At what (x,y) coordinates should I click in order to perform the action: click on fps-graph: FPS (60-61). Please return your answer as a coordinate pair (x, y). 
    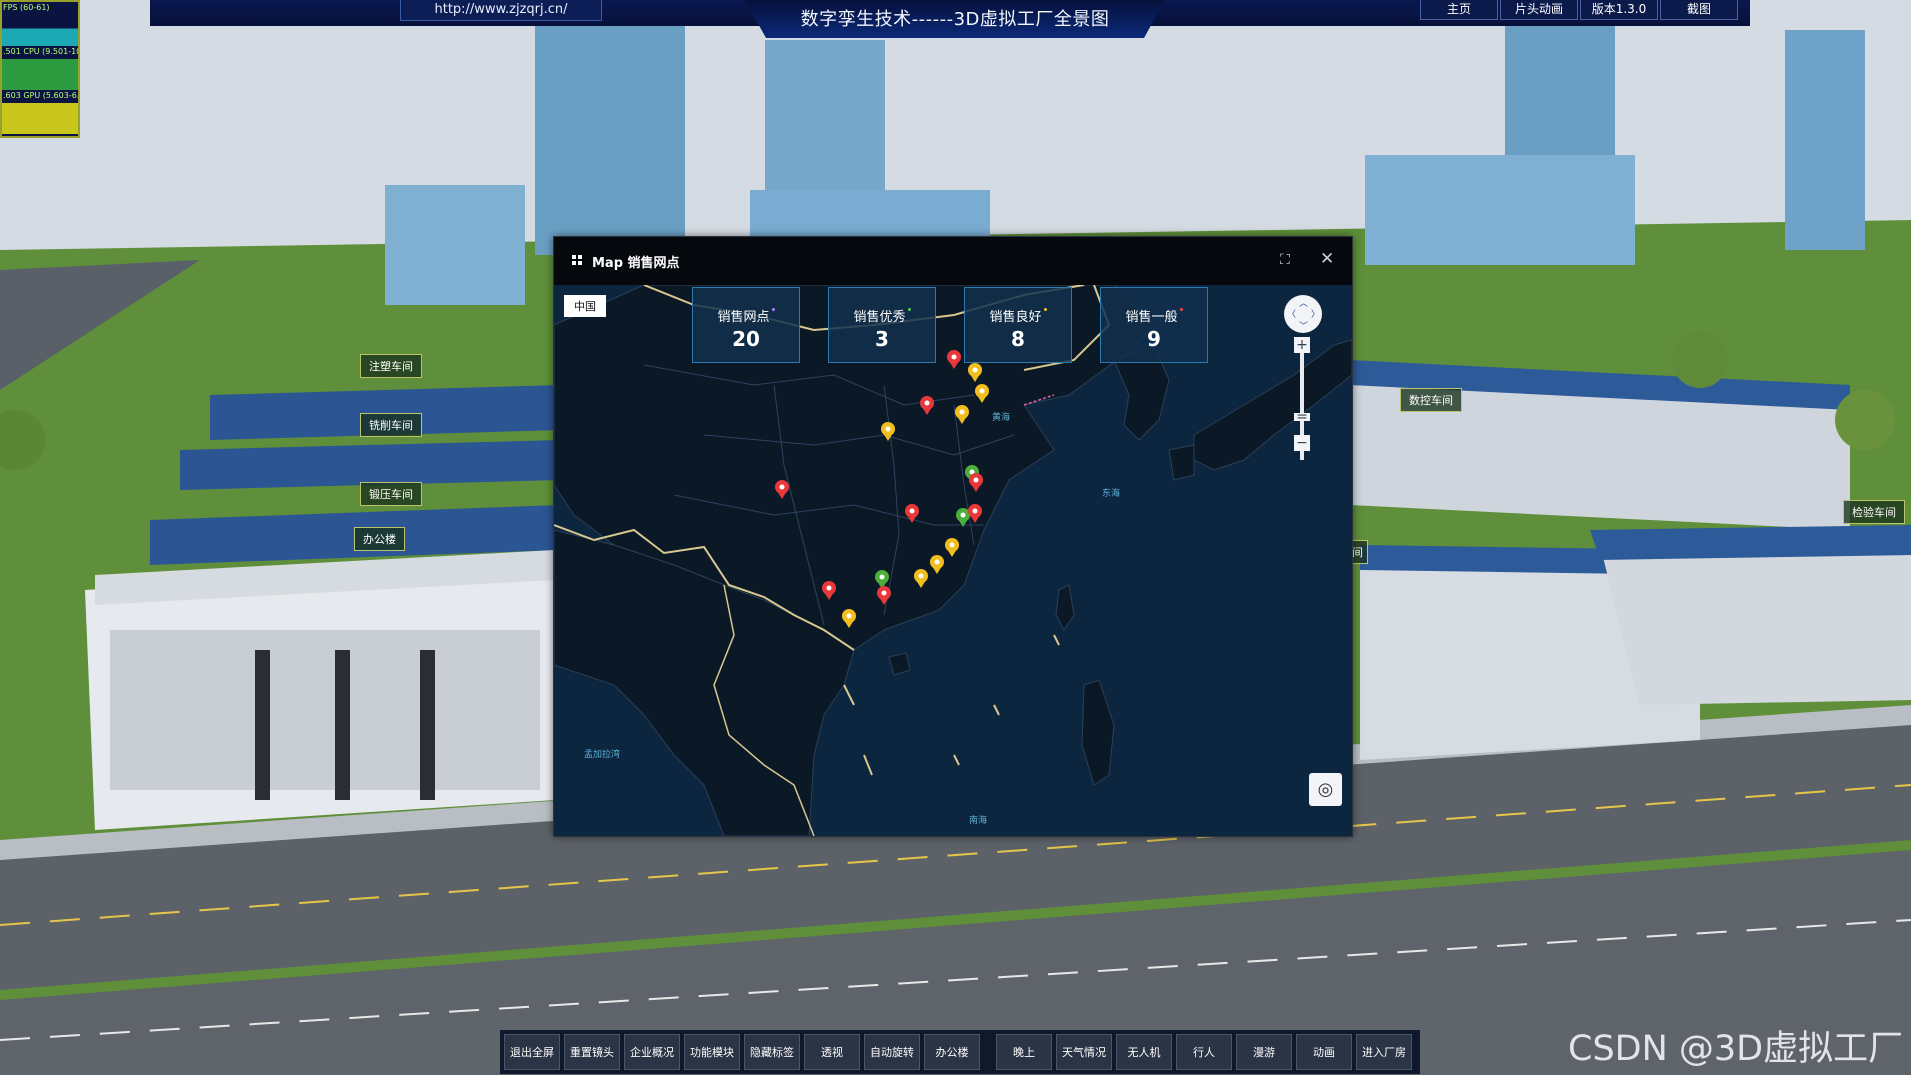
    Looking at the image, I should click on (40, 24).